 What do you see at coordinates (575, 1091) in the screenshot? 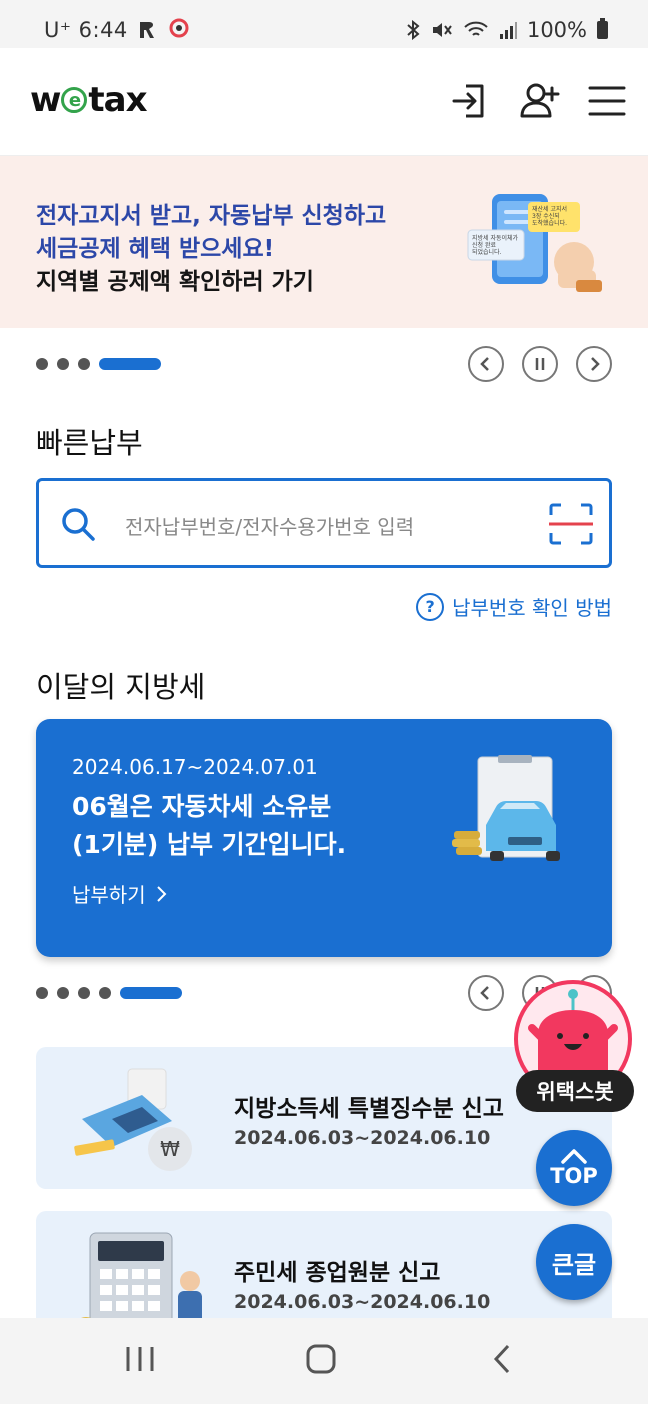
I see `chatbot-label: 위택스봇` at bounding box center [575, 1091].